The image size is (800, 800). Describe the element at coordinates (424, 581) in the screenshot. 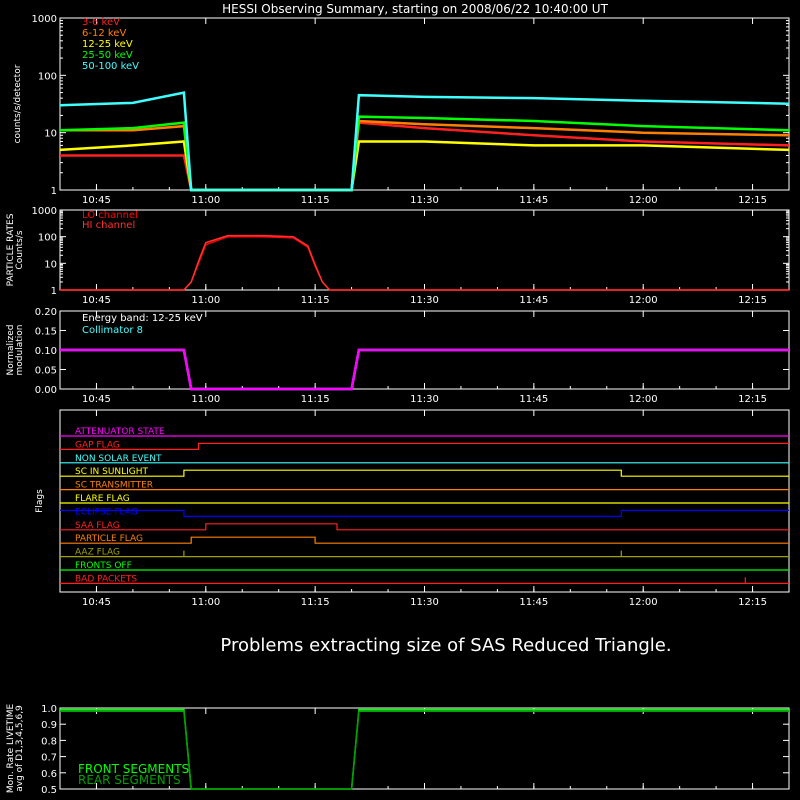

I see `flag-bad-packets` at that location.